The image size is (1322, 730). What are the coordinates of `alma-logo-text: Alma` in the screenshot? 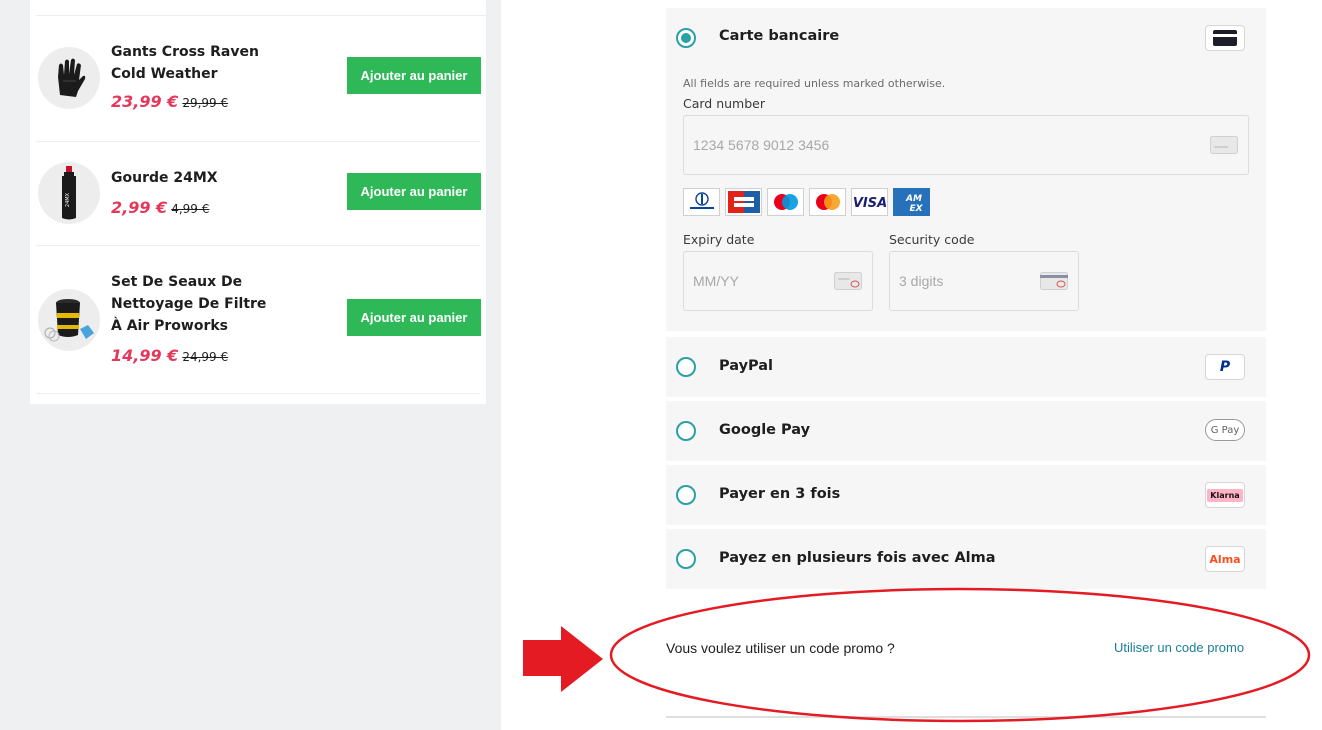 It's located at (1225, 559).